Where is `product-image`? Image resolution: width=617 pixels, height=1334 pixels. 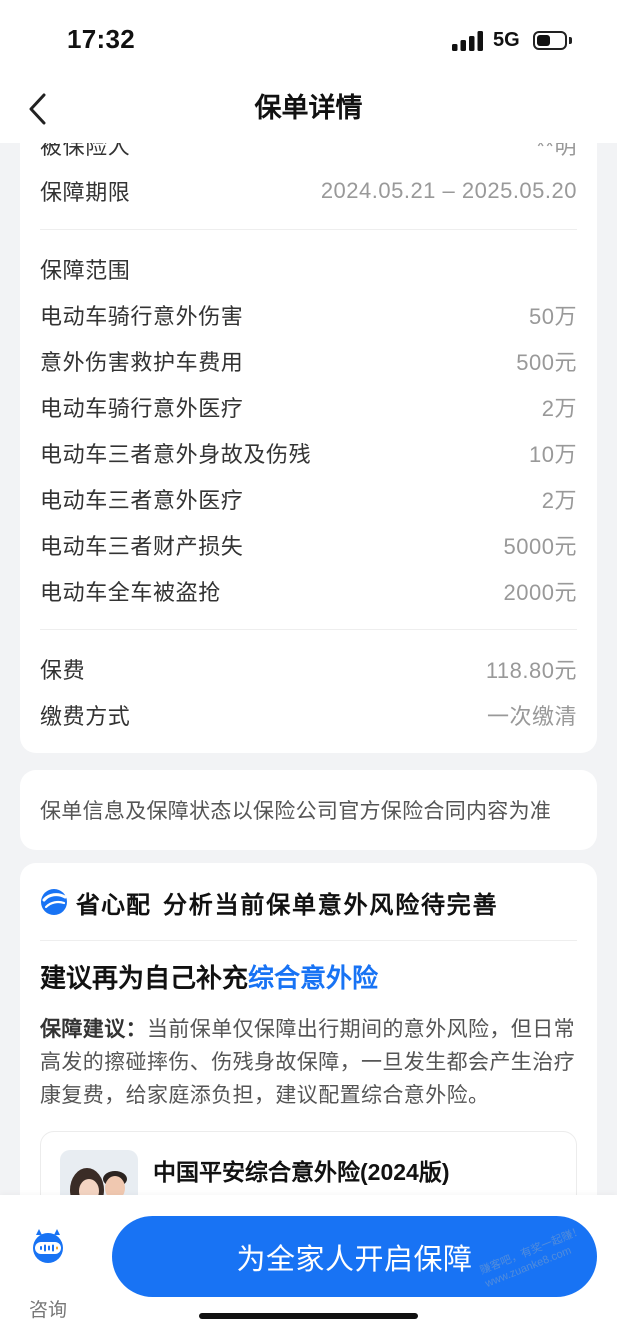
product-image is located at coordinates (99, 1172).